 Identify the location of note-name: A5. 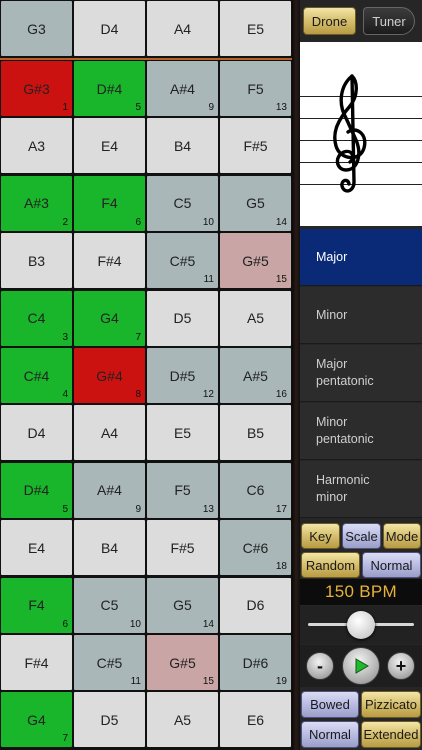
(255, 318).